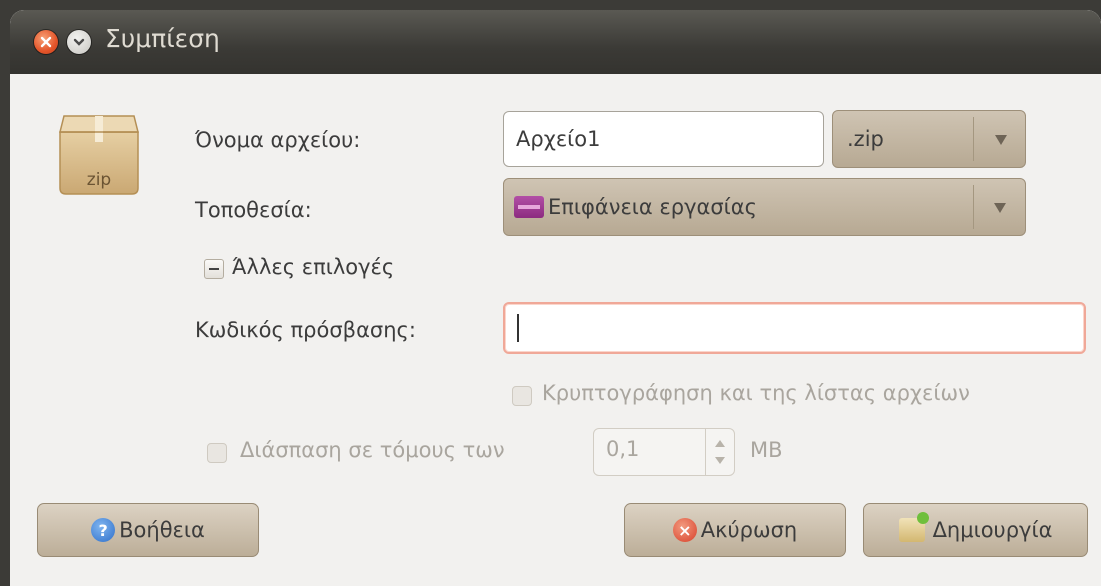 This screenshot has height=586, width=1101. I want to click on cancel-icon: ×, so click(684, 530).